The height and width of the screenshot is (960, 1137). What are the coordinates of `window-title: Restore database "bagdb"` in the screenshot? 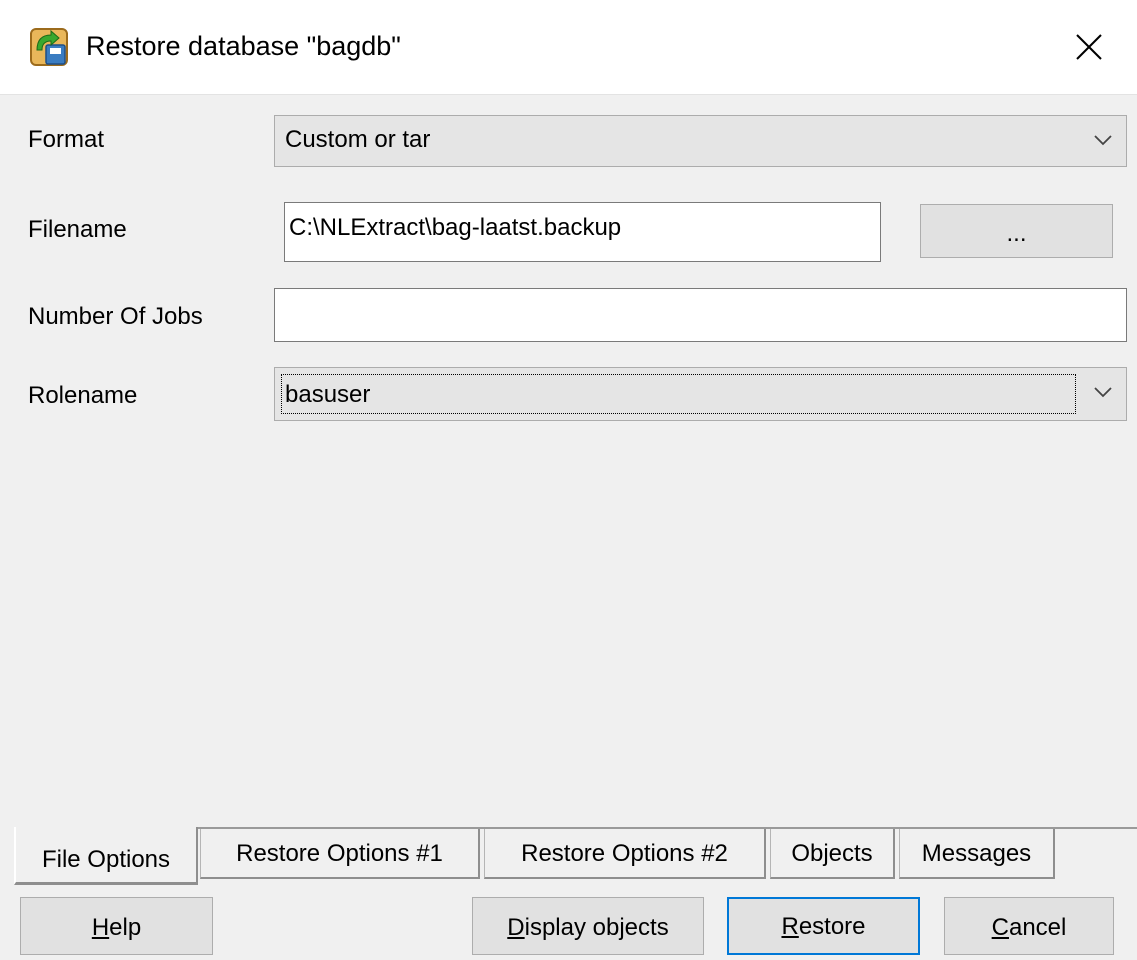 It's located at (243, 46).